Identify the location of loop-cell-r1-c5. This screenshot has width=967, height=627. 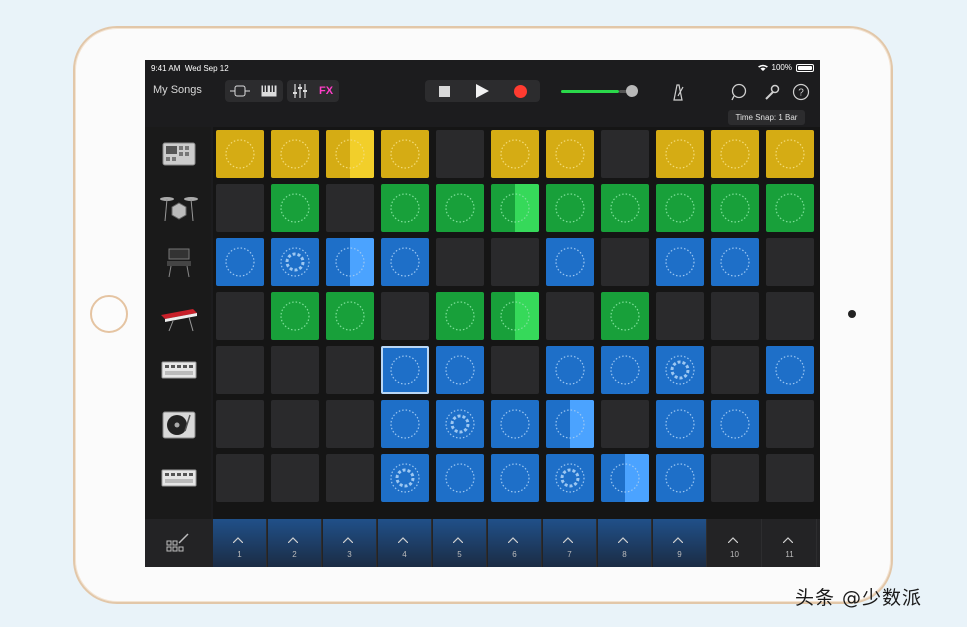
(460, 154).